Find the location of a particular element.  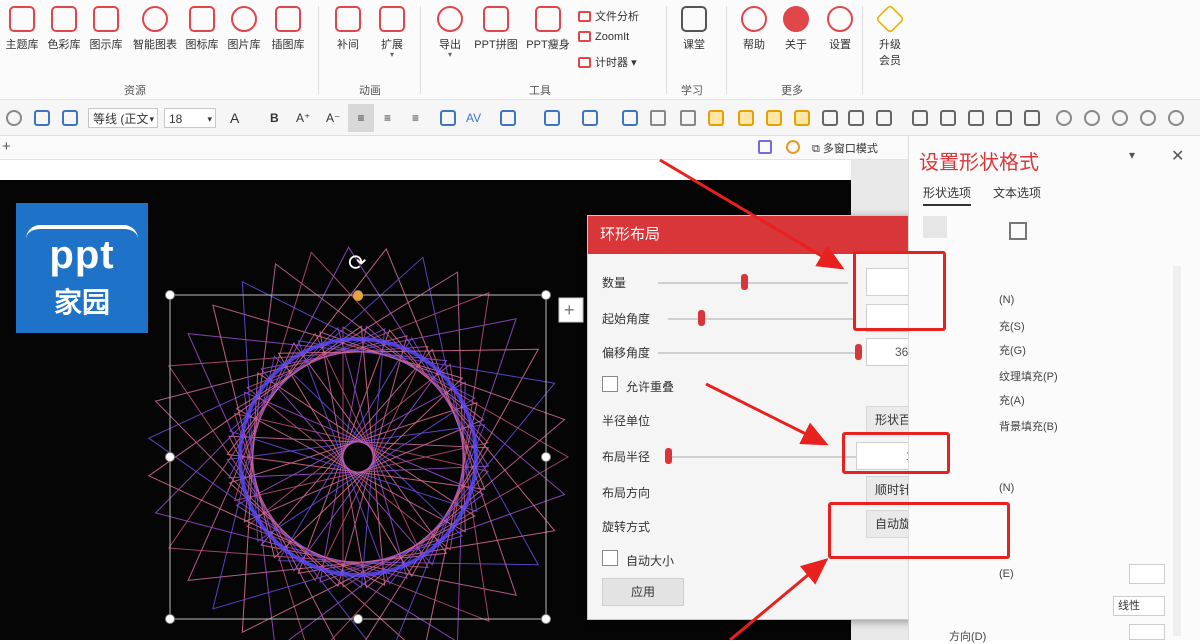

annotation-arrows is located at coordinates (752, 399).